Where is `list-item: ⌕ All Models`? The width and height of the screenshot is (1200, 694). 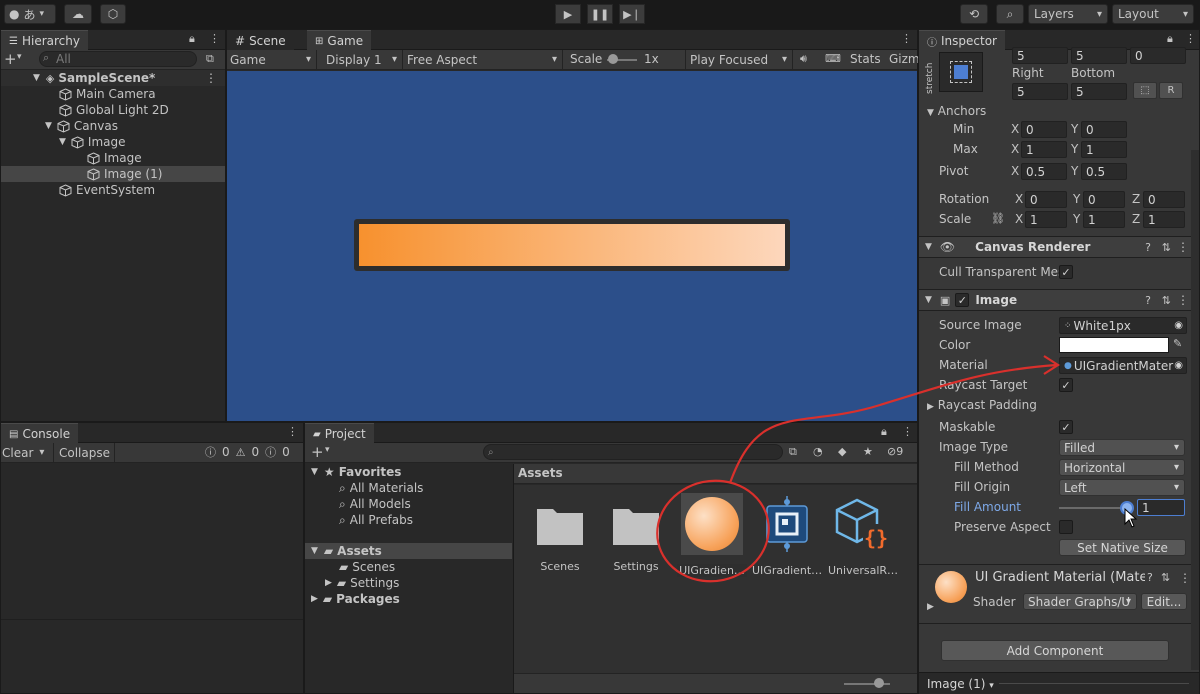
list-item: ⌕ All Models is located at coordinates (375, 504).